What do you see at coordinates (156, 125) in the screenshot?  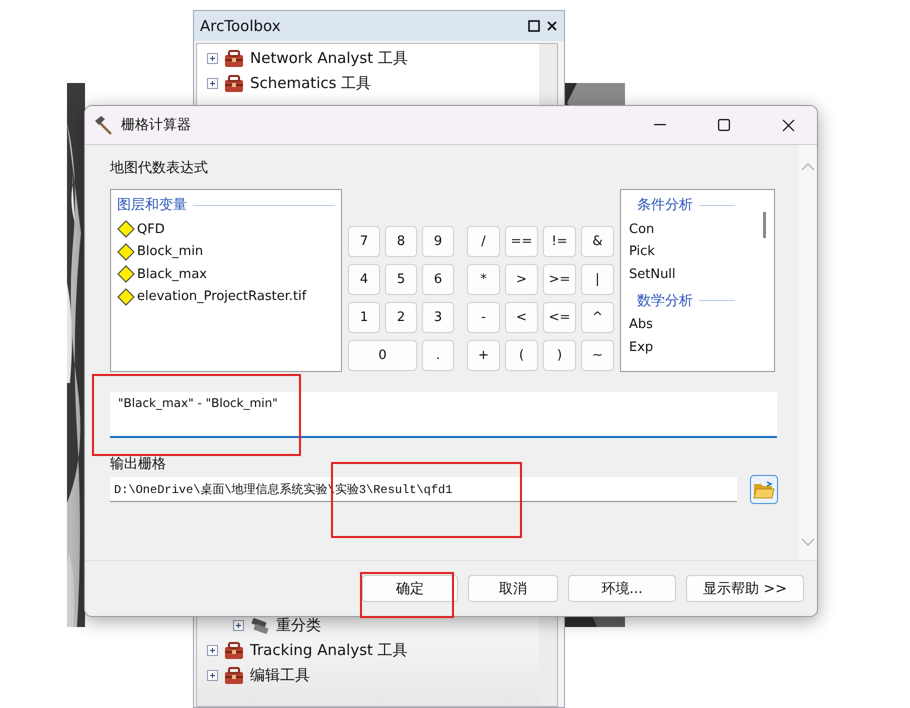 I see `window-title: 栅格计算器` at bounding box center [156, 125].